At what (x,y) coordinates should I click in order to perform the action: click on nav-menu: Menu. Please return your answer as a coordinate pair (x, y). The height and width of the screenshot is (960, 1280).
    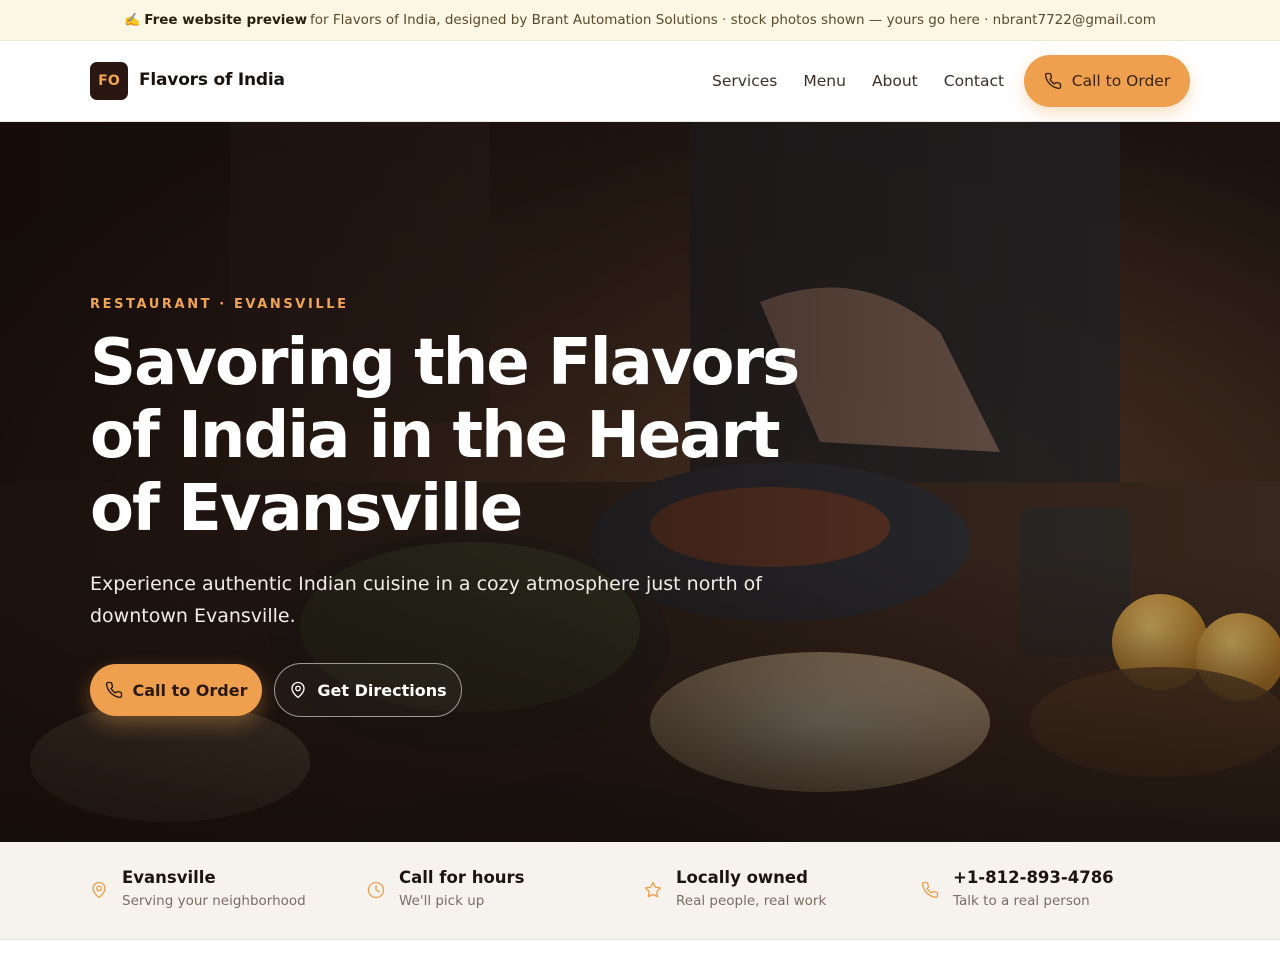
    Looking at the image, I should click on (824, 81).